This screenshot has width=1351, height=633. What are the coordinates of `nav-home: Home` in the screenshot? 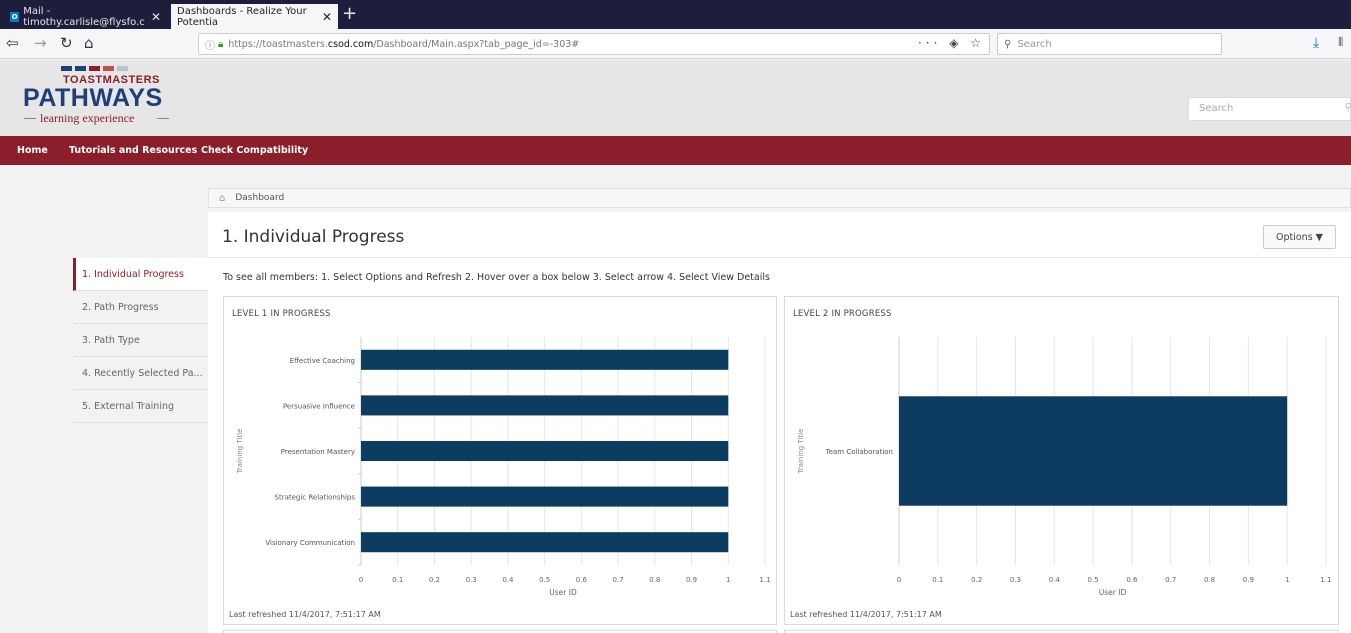 It's located at (32, 150).